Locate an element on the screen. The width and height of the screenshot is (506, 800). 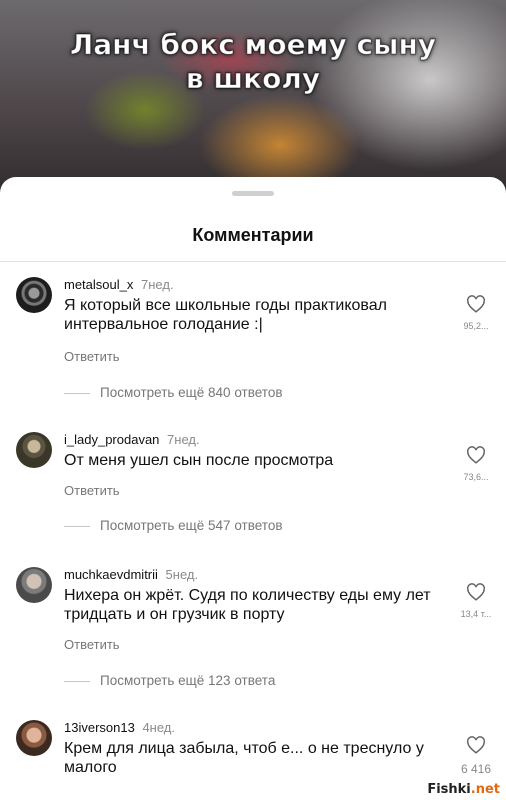
view-more-replies: Посмотреть ещё 840 ответов is located at coordinates (173, 392).